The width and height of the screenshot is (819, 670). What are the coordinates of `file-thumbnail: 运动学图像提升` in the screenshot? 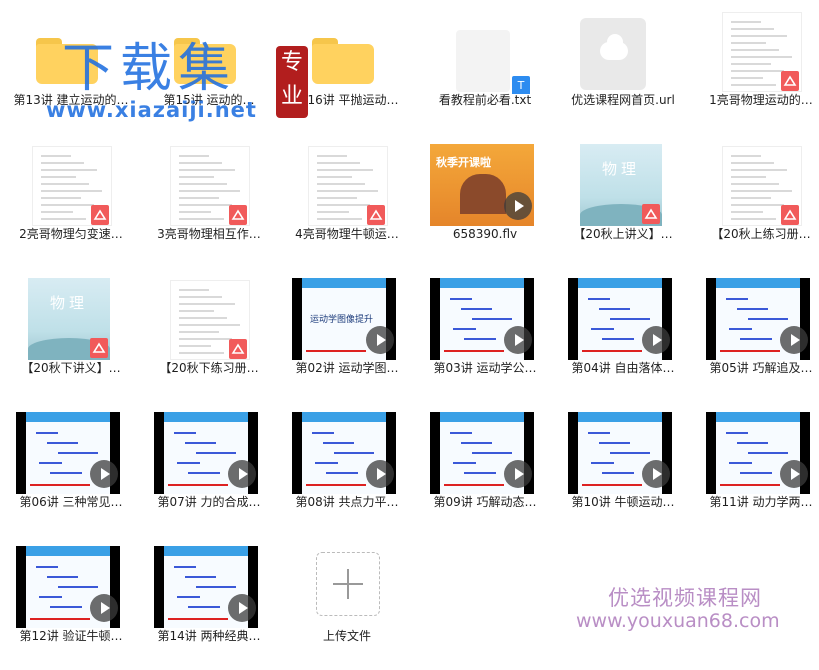 It's located at (346, 320).